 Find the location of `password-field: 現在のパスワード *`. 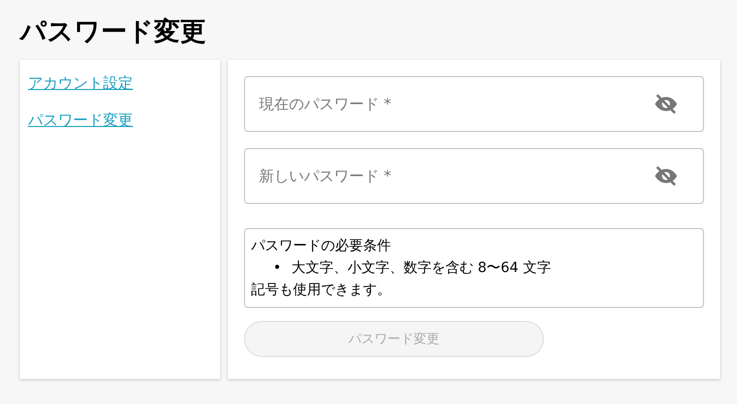

password-field: 現在のパスワード * is located at coordinates (474, 104).